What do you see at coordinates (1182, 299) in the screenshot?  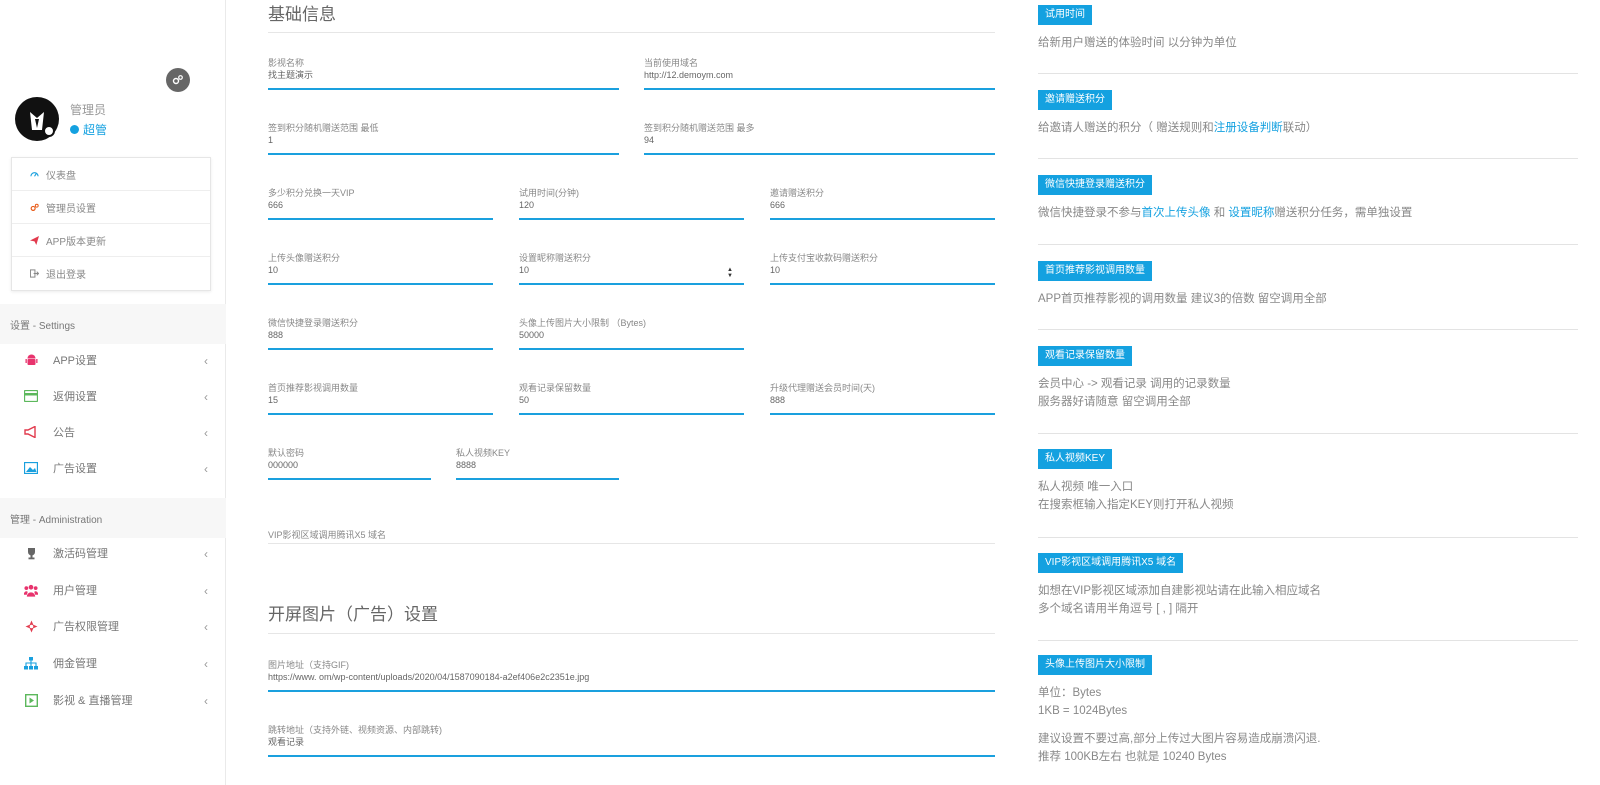 I see `help-text: APP首页推荐影视的调用数量 建议3的倍数 留空调用全部` at bounding box center [1182, 299].